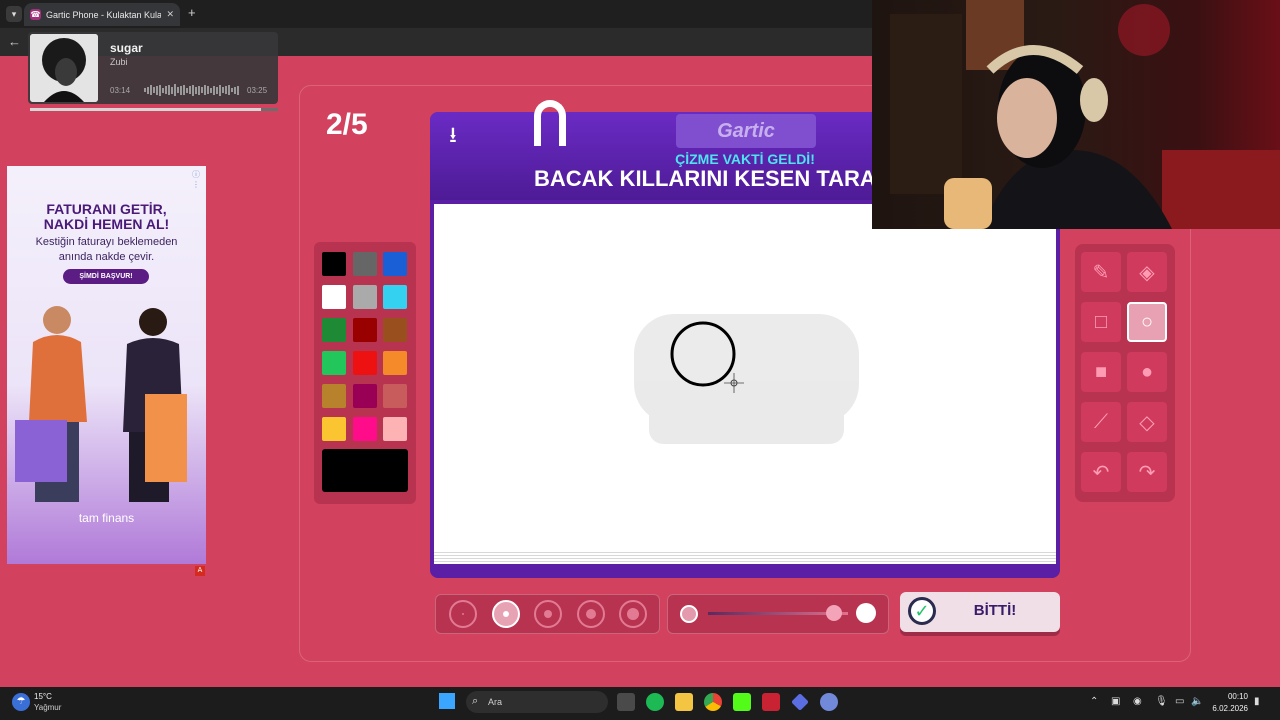 The image size is (1280, 720). Describe the element at coordinates (655, 702) in the screenshot. I see `spotify-icon` at that location.